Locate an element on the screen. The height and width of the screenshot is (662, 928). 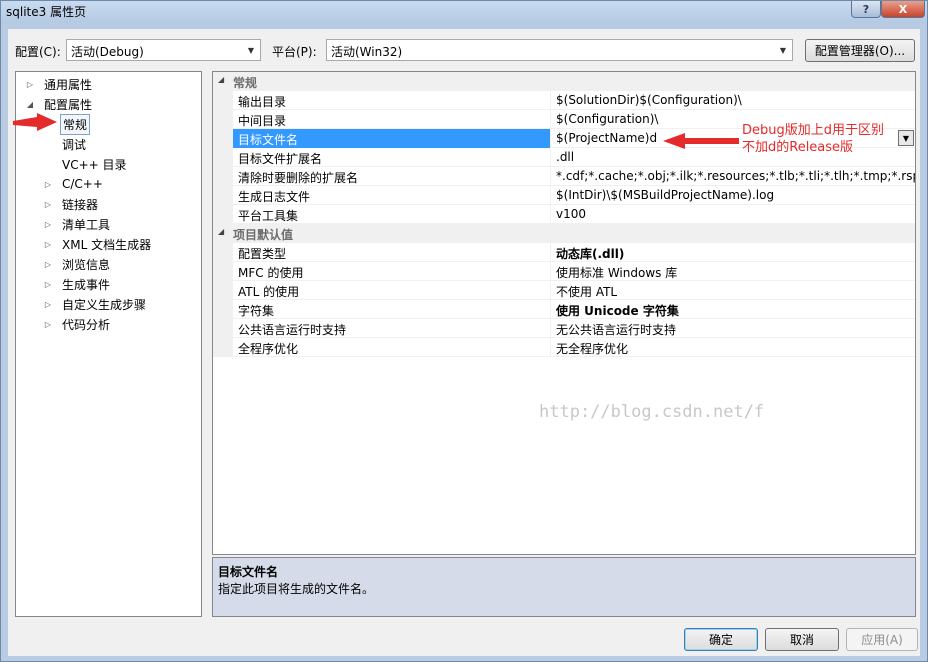
annotation-line2: 不加d的Release版 is located at coordinates (798, 147).